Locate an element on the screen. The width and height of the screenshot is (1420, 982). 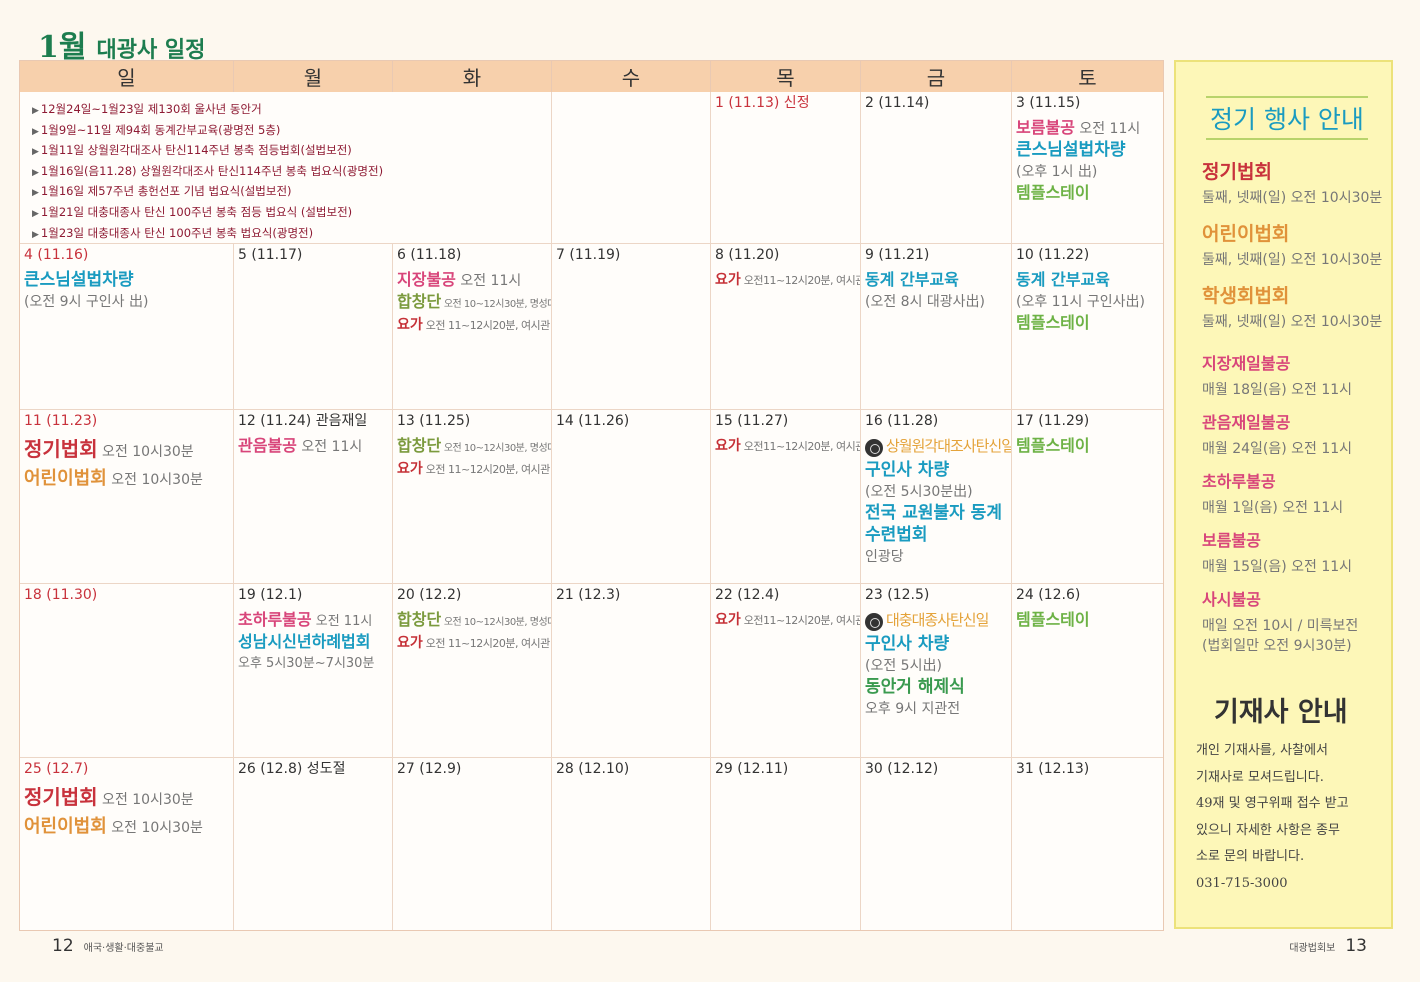
sidebar-item: 초하루불공 매월 1일(음) 오전 11시 is located at coordinates (1272, 494).